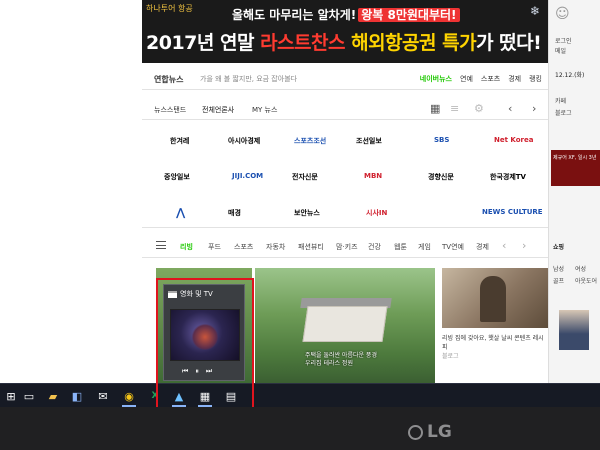 The width and height of the screenshot is (600, 450). Describe the element at coordinates (441, 177) in the screenshot. I see `logo-khan: 경향신문` at that location.